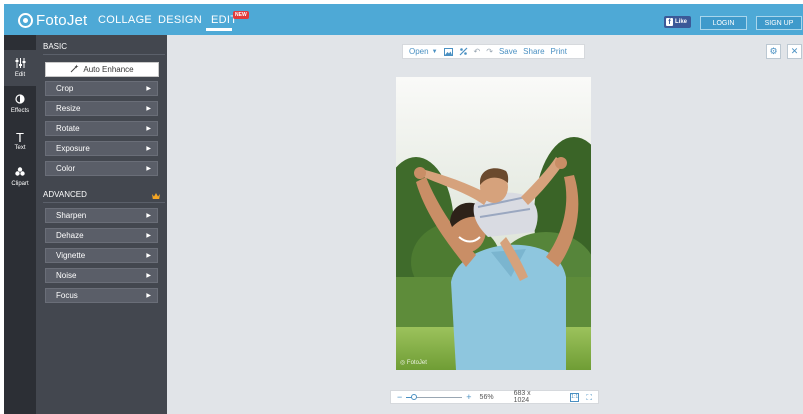 Image resolution: width=803 pixels, height=414 pixels. What do you see at coordinates (486, 397) in the screenshot?
I see `zoom-percent: 56%` at bounding box center [486, 397].